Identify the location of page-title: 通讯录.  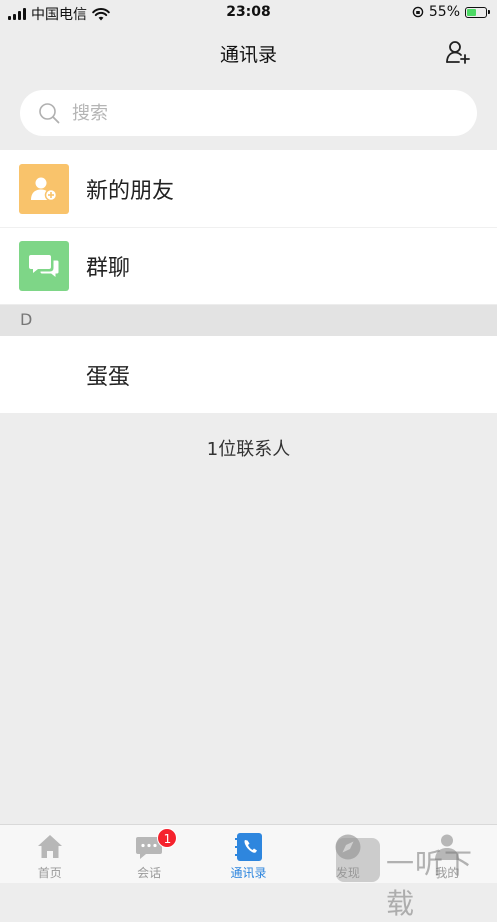
(248, 55).